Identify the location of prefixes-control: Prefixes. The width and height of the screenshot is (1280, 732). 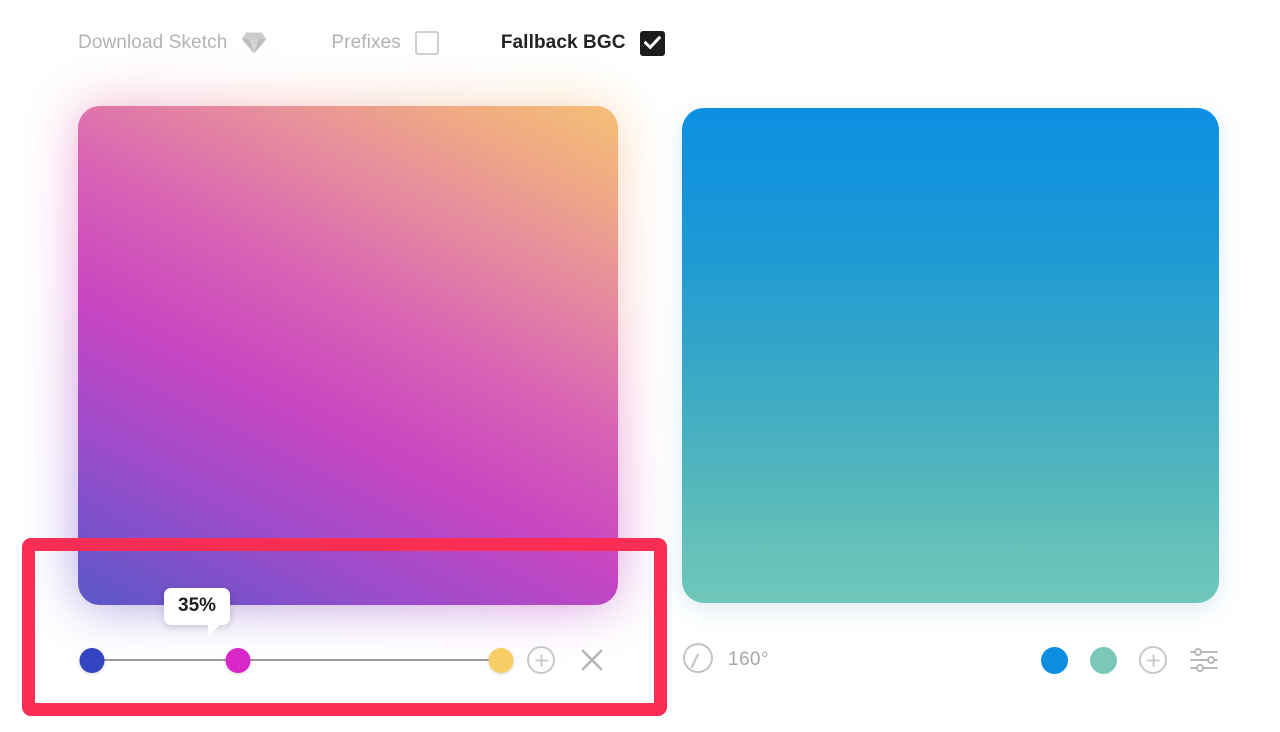
(385, 43).